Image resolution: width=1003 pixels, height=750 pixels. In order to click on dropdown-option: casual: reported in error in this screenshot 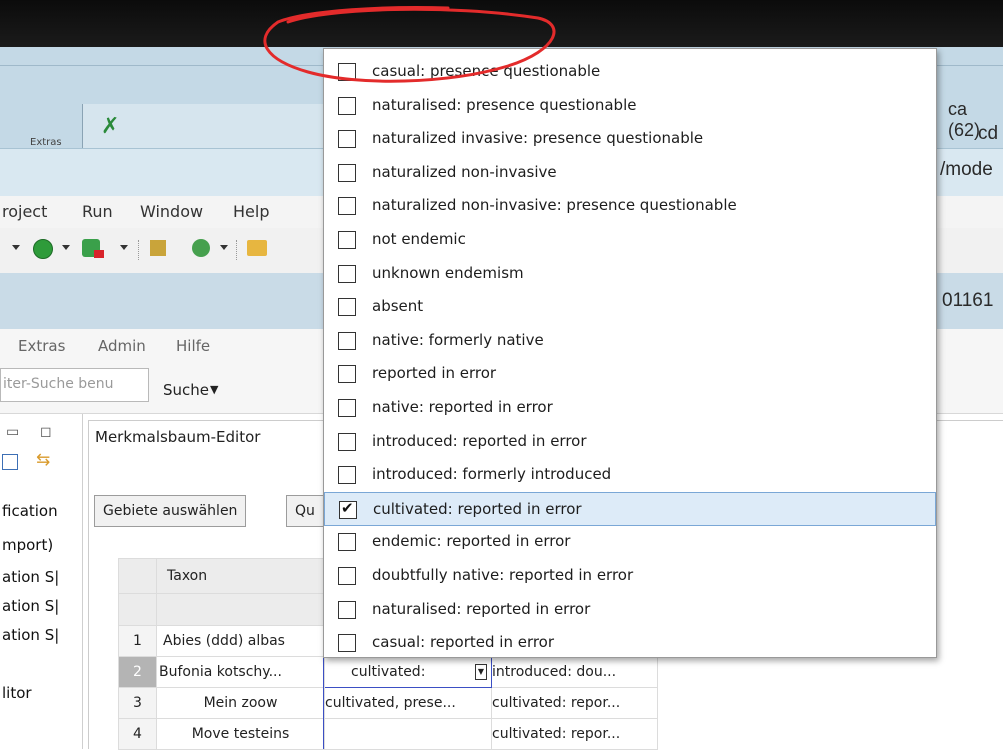, I will do `click(630, 643)`.